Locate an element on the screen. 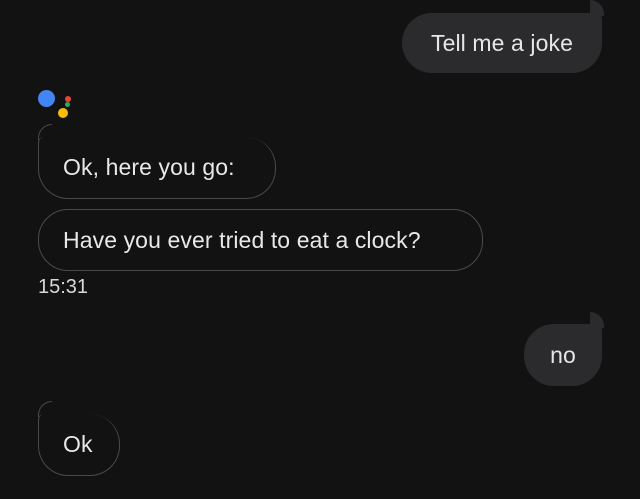 The height and width of the screenshot is (499, 640). google-assistant-dots-icon is located at coordinates (58, 104).